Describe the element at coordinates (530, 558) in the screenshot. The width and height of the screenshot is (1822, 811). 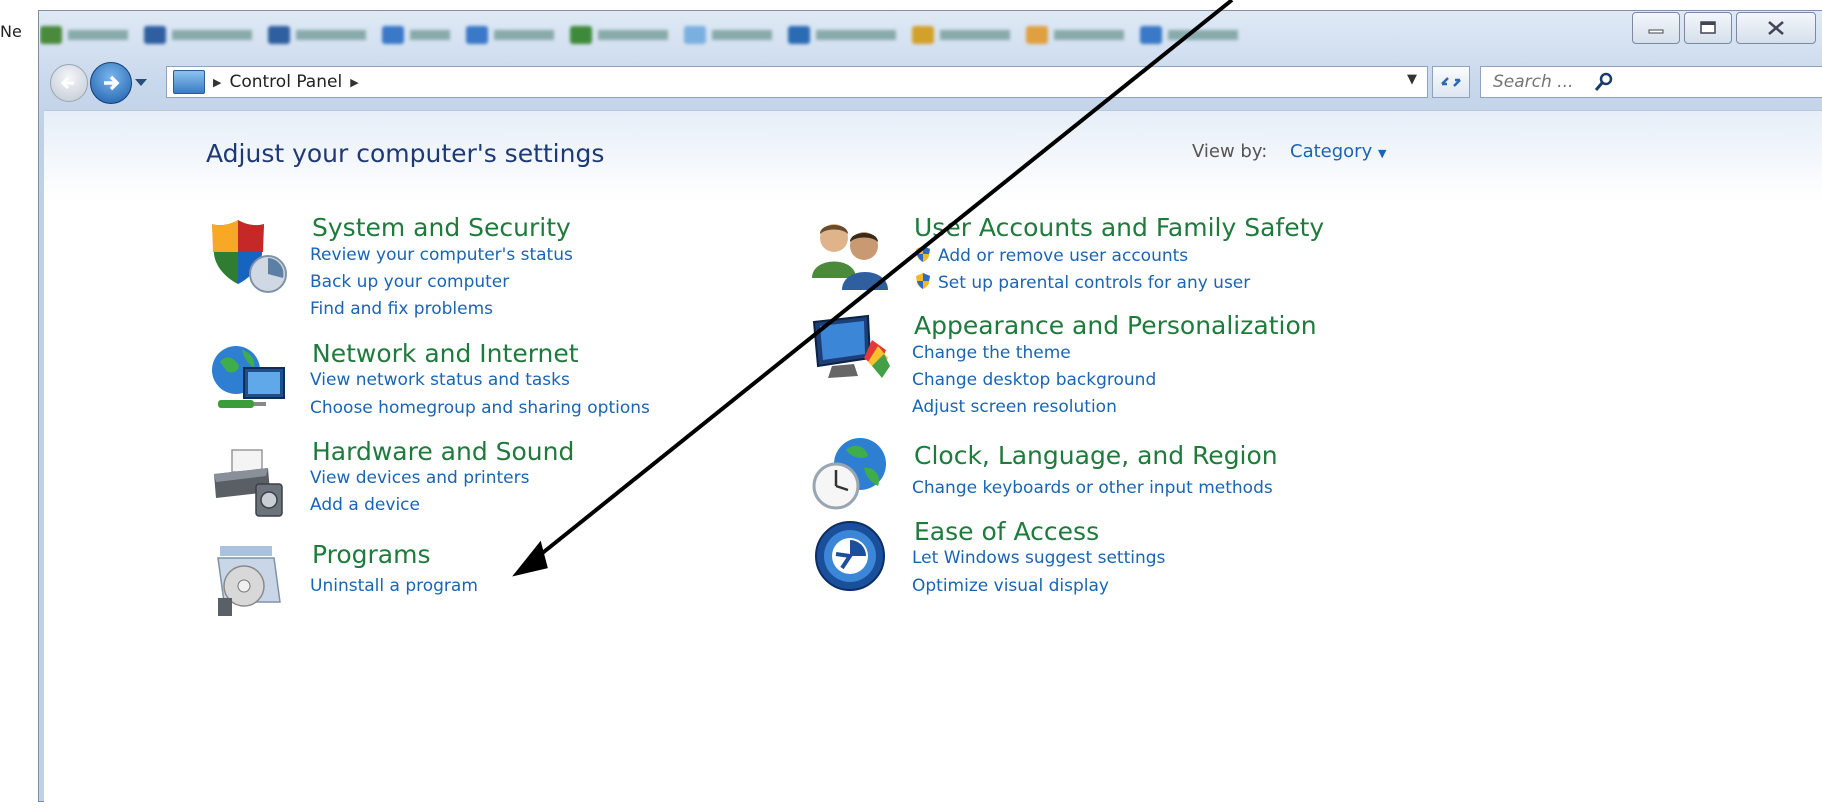
I see `arrowhead-icon` at that location.